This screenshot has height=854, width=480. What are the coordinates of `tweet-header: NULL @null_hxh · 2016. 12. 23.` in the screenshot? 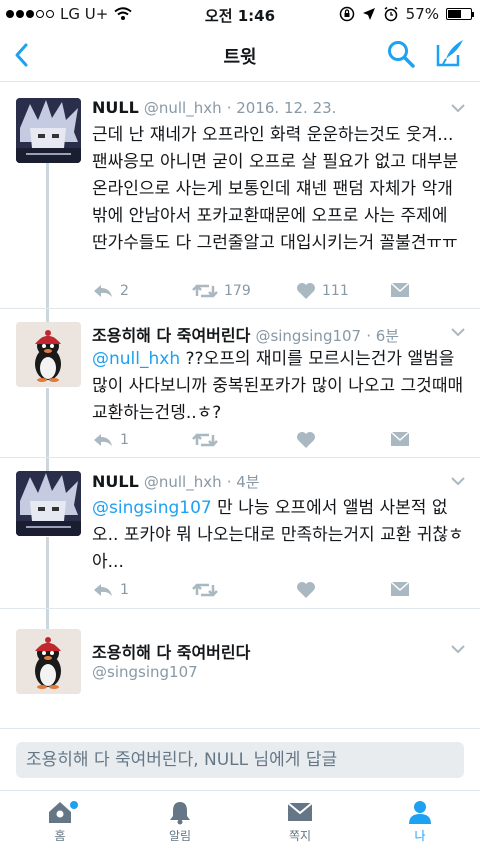 It's located at (266, 109).